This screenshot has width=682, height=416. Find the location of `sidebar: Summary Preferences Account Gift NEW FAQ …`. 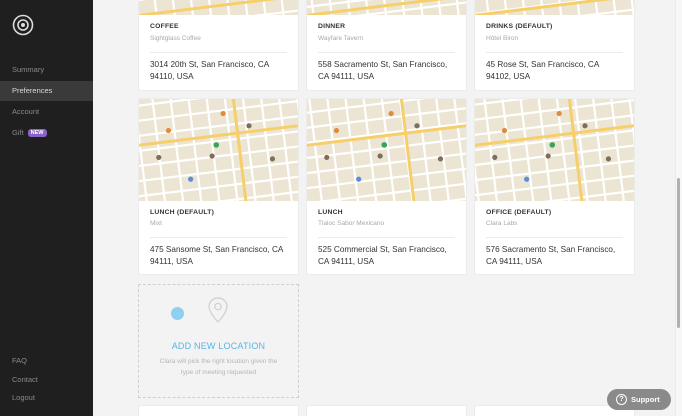

sidebar: Summary Preferences Account Gift NEW FAQ … is located at coordinates (46, 208).